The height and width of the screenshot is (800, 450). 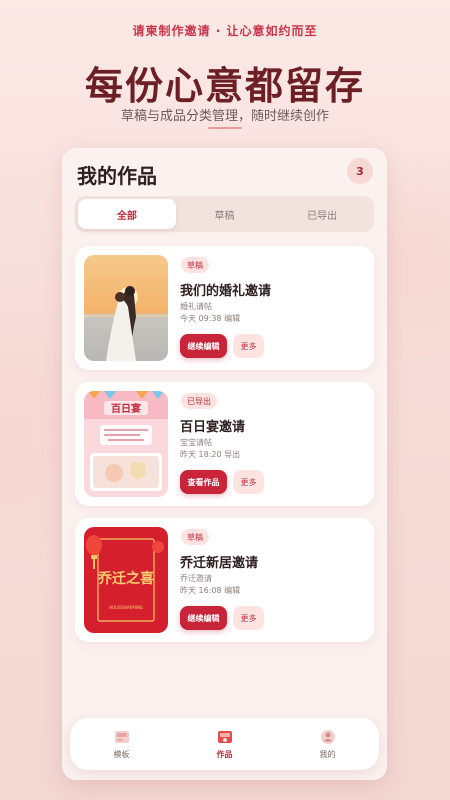 I want to click on status-badge: 已导出, so click(x=199, y=401).